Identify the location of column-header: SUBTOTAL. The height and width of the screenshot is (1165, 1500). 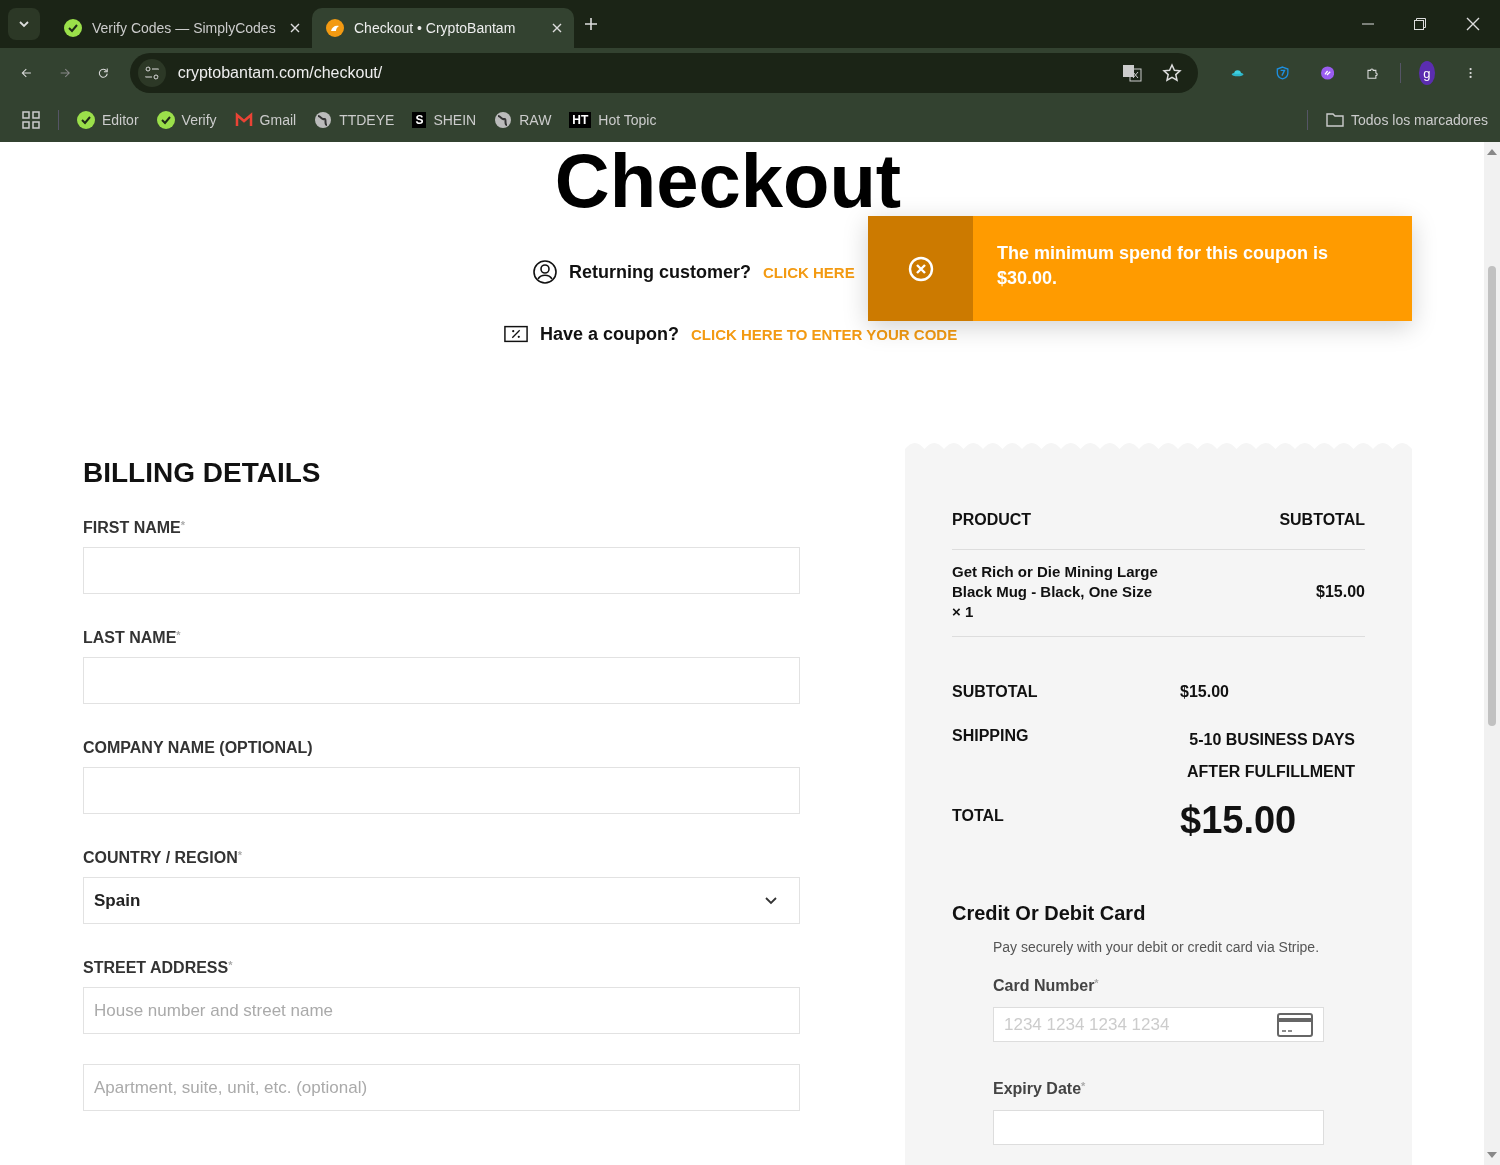
(1322, 520).